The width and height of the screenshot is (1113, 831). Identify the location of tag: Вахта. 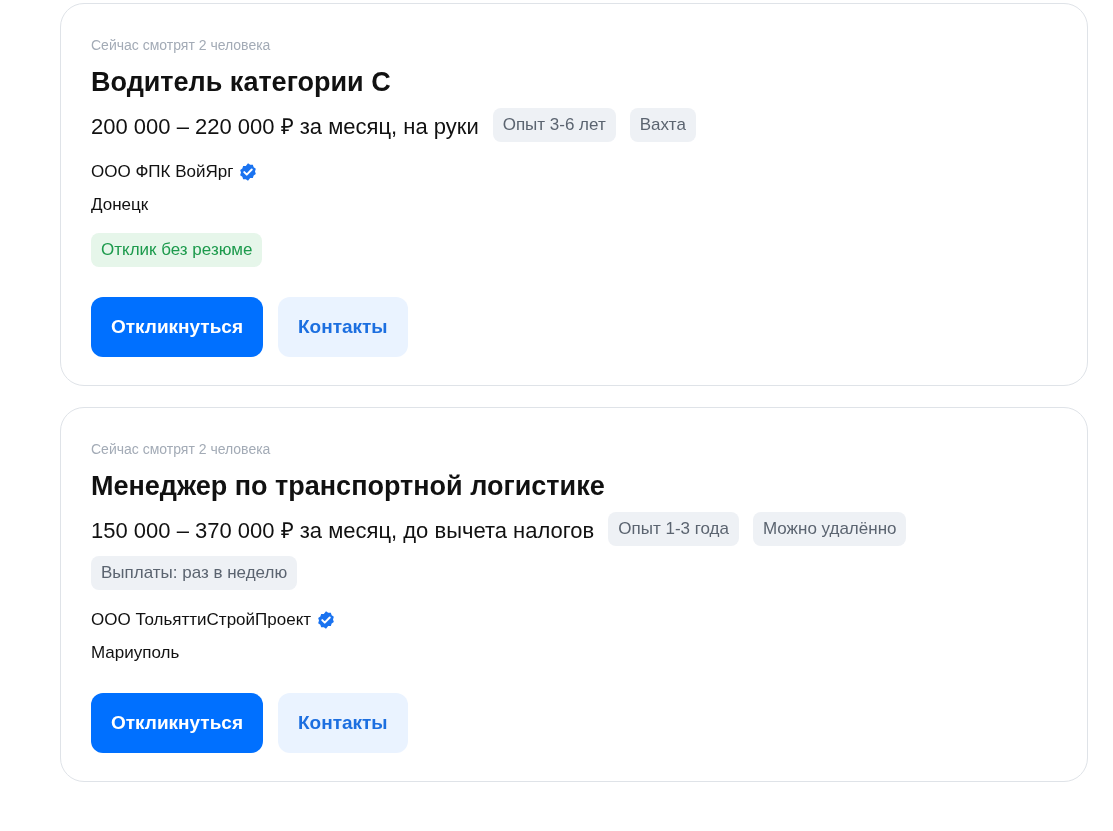
(662, 125).